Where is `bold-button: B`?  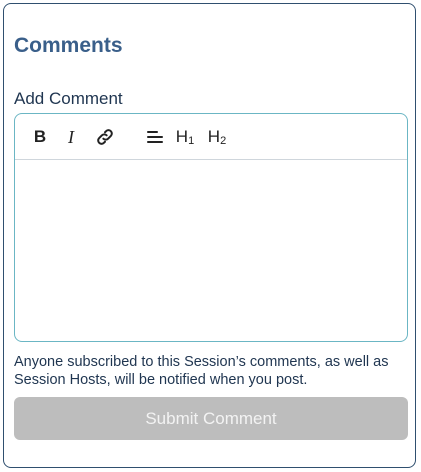 bold-button: B is located at coordinates (40, 137).